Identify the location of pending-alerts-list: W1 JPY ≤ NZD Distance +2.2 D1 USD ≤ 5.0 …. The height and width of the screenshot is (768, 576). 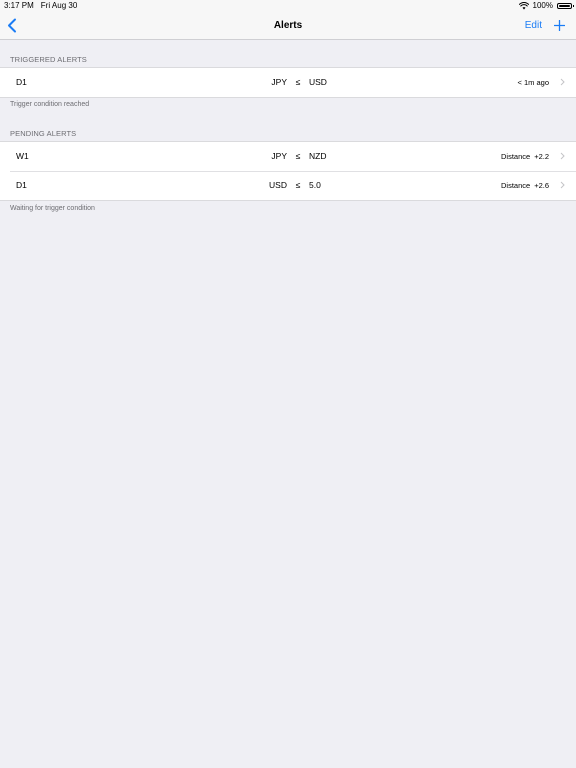
(288, 171).